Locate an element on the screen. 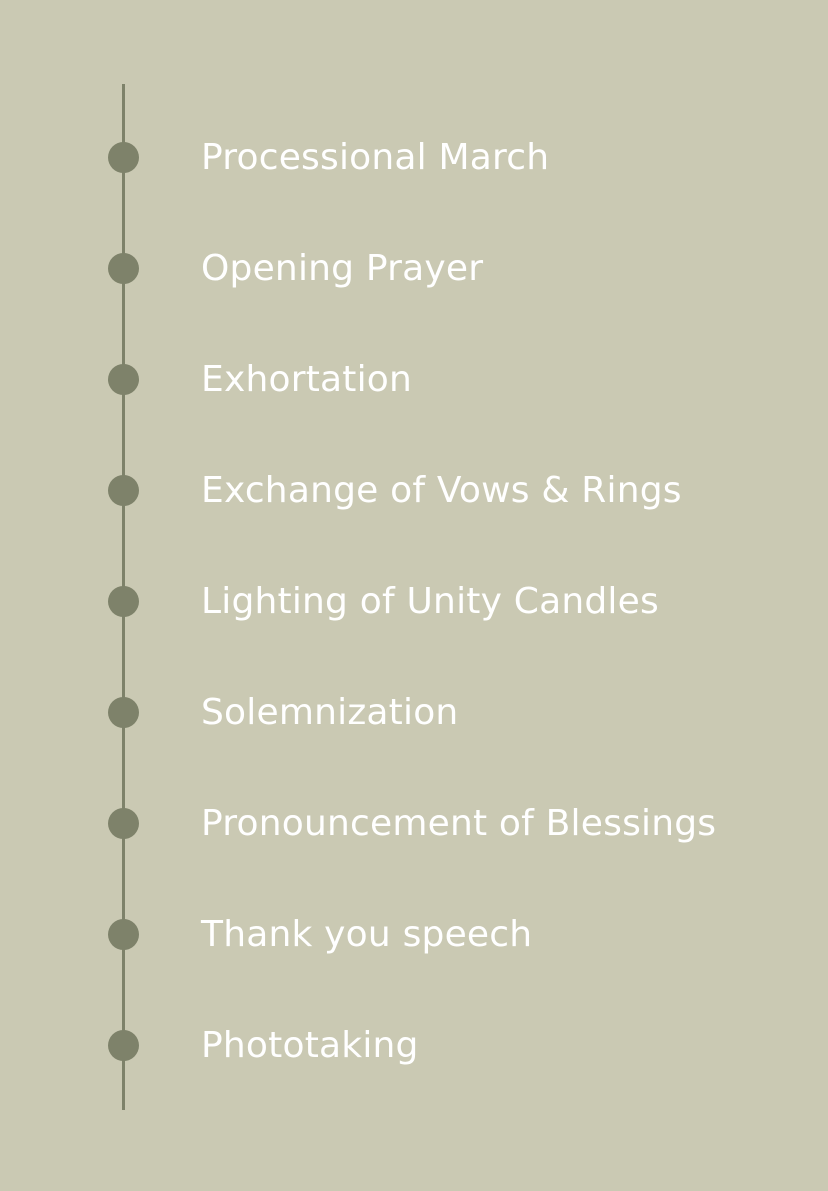 The height and width of the screenshot is (1191, 828). timeline-item: Processional March is located at coordinates (414, 158).